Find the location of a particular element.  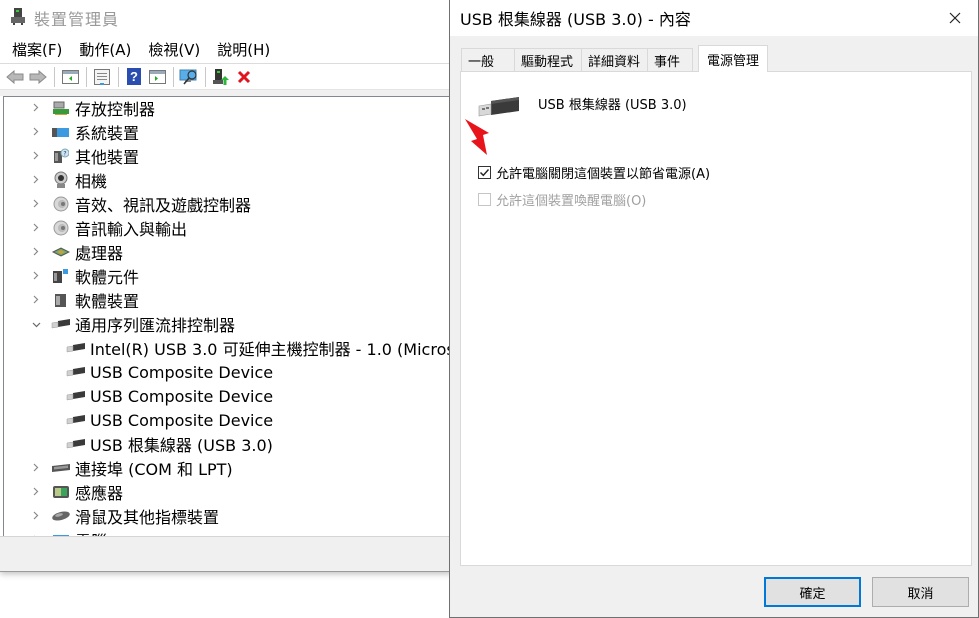

tree-item-label: 處理器 is located at coordinates (99, 253).